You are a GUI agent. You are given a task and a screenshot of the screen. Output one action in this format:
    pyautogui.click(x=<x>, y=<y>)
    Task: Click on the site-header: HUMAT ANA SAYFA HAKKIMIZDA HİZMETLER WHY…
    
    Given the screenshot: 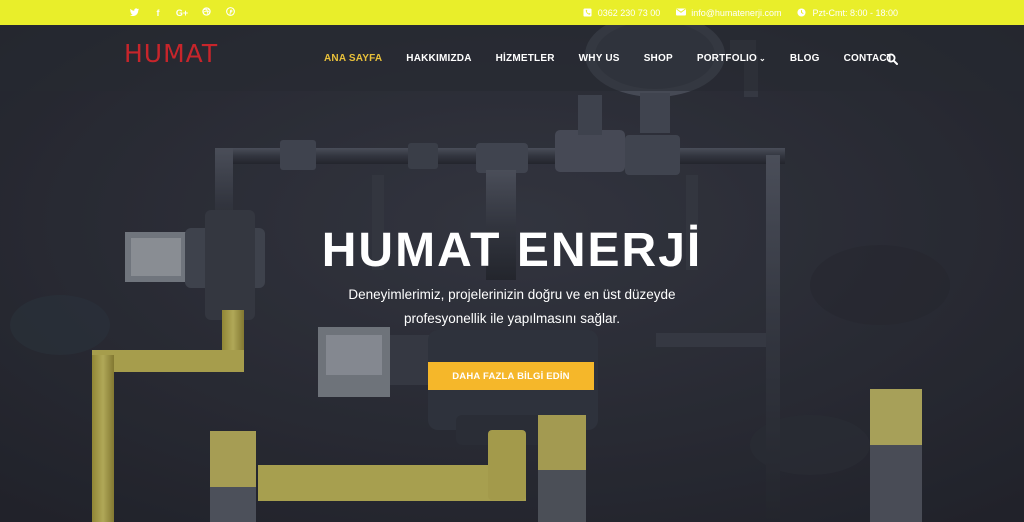 What is the action you would take?
    pyautogui.click(x=512, y=58)
    